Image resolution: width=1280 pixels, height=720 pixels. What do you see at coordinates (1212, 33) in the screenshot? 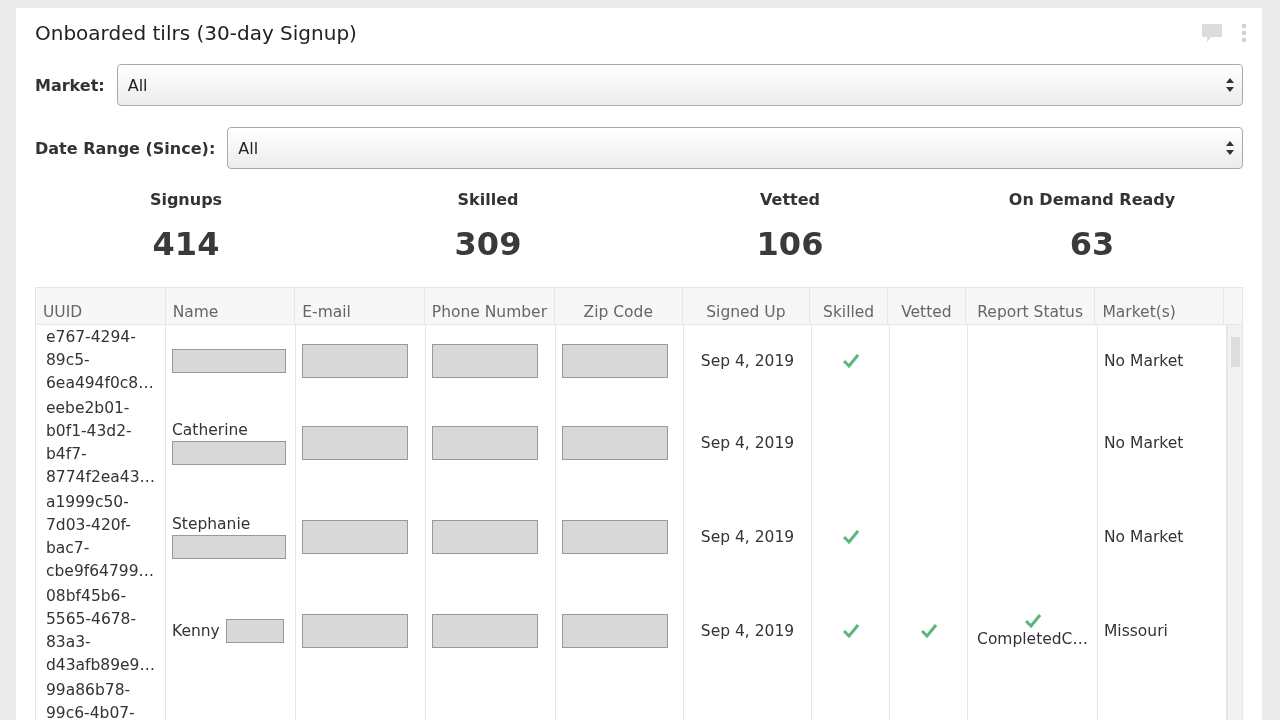
I see `comment-icon` at bounding box center [1212, 33].